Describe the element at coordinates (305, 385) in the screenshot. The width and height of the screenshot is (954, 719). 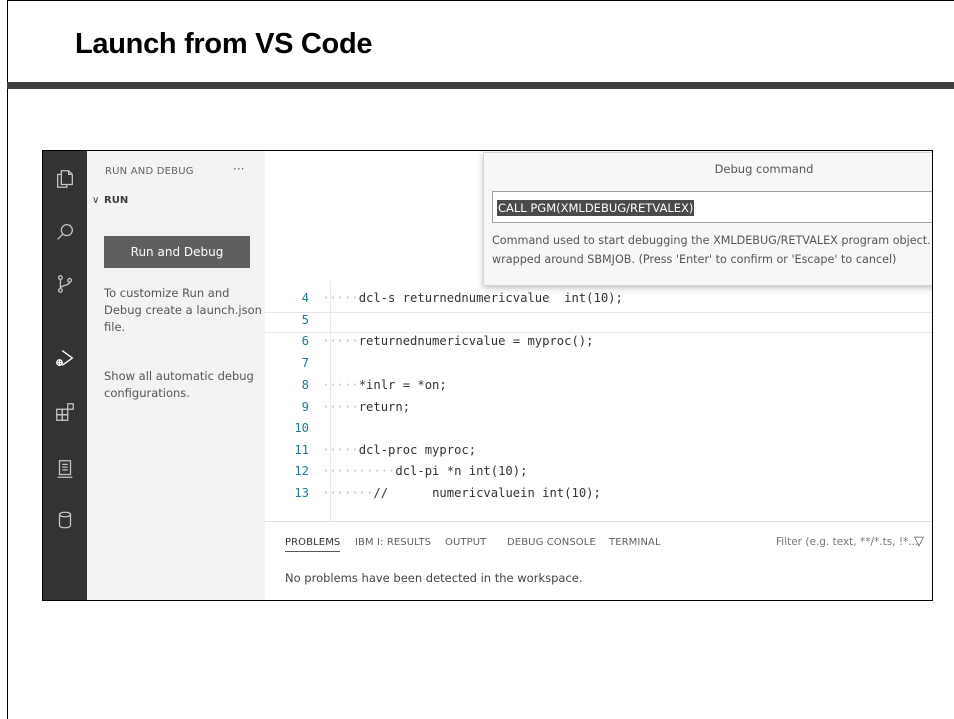
I see `line-number: 8` at that location.